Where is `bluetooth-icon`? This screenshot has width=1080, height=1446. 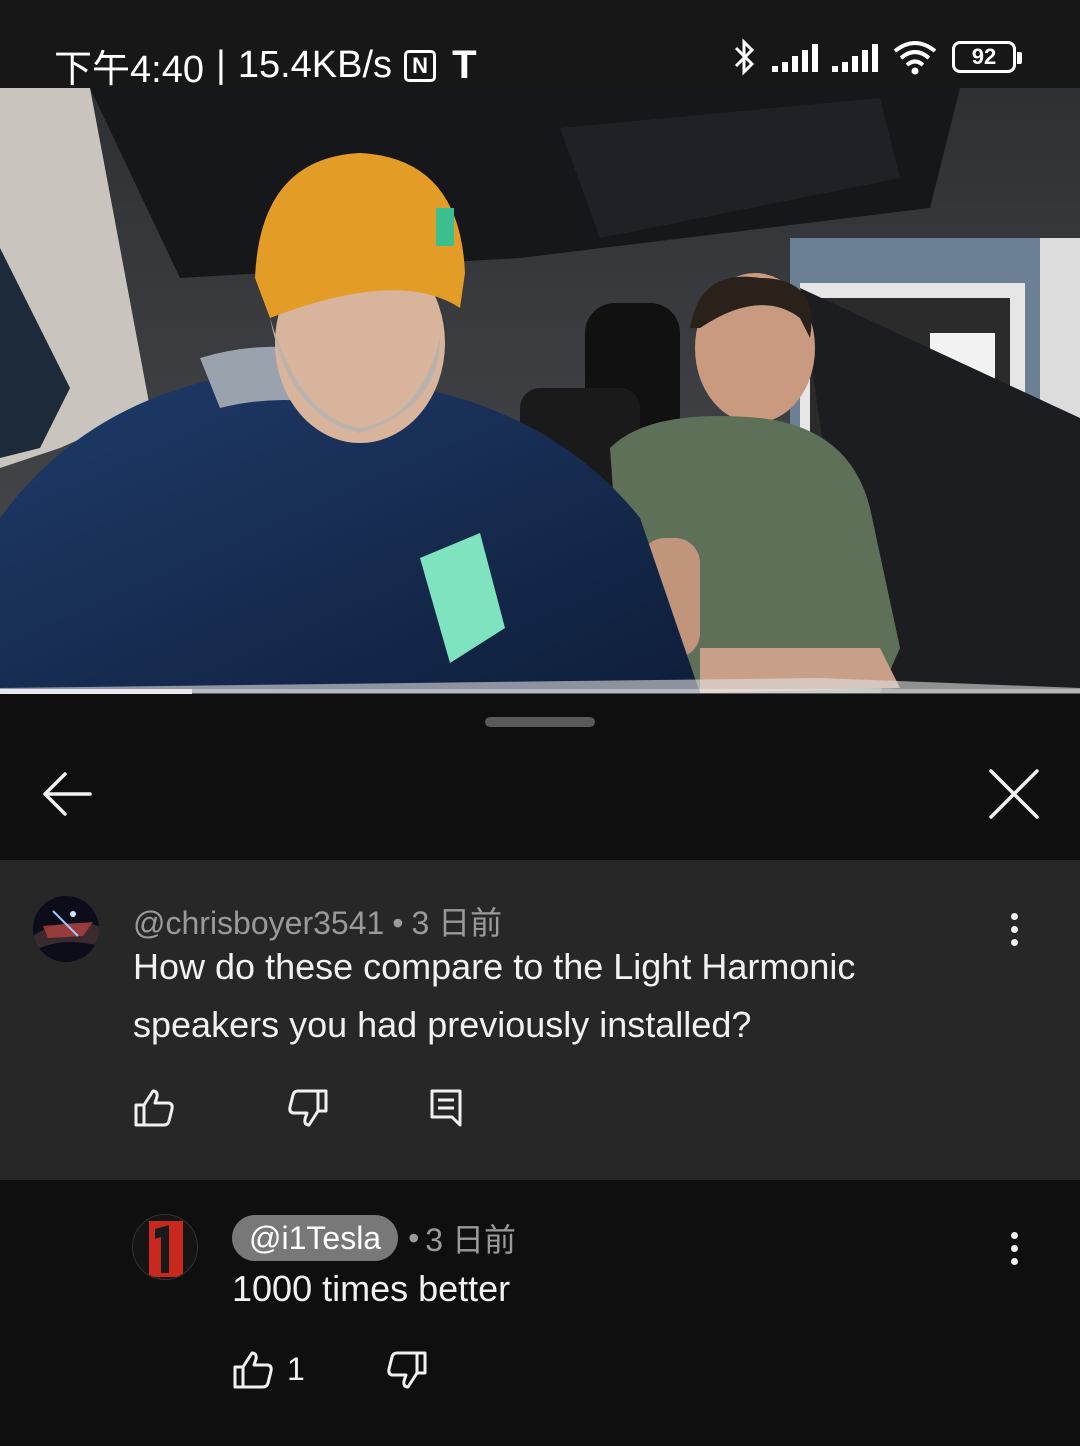 bluetooth-icon is located at coordinates (744, 57).